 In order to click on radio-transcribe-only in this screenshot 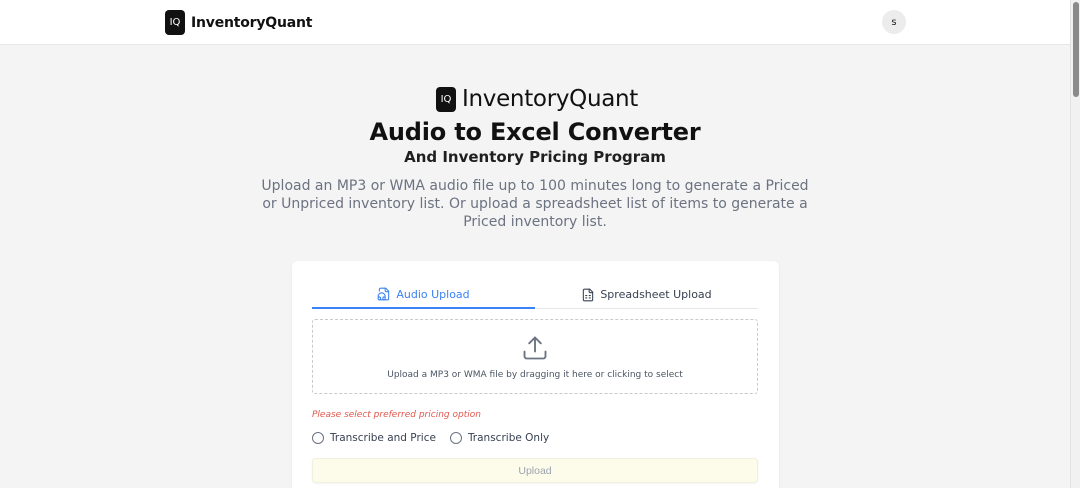, I will do `click(455, 438)`.